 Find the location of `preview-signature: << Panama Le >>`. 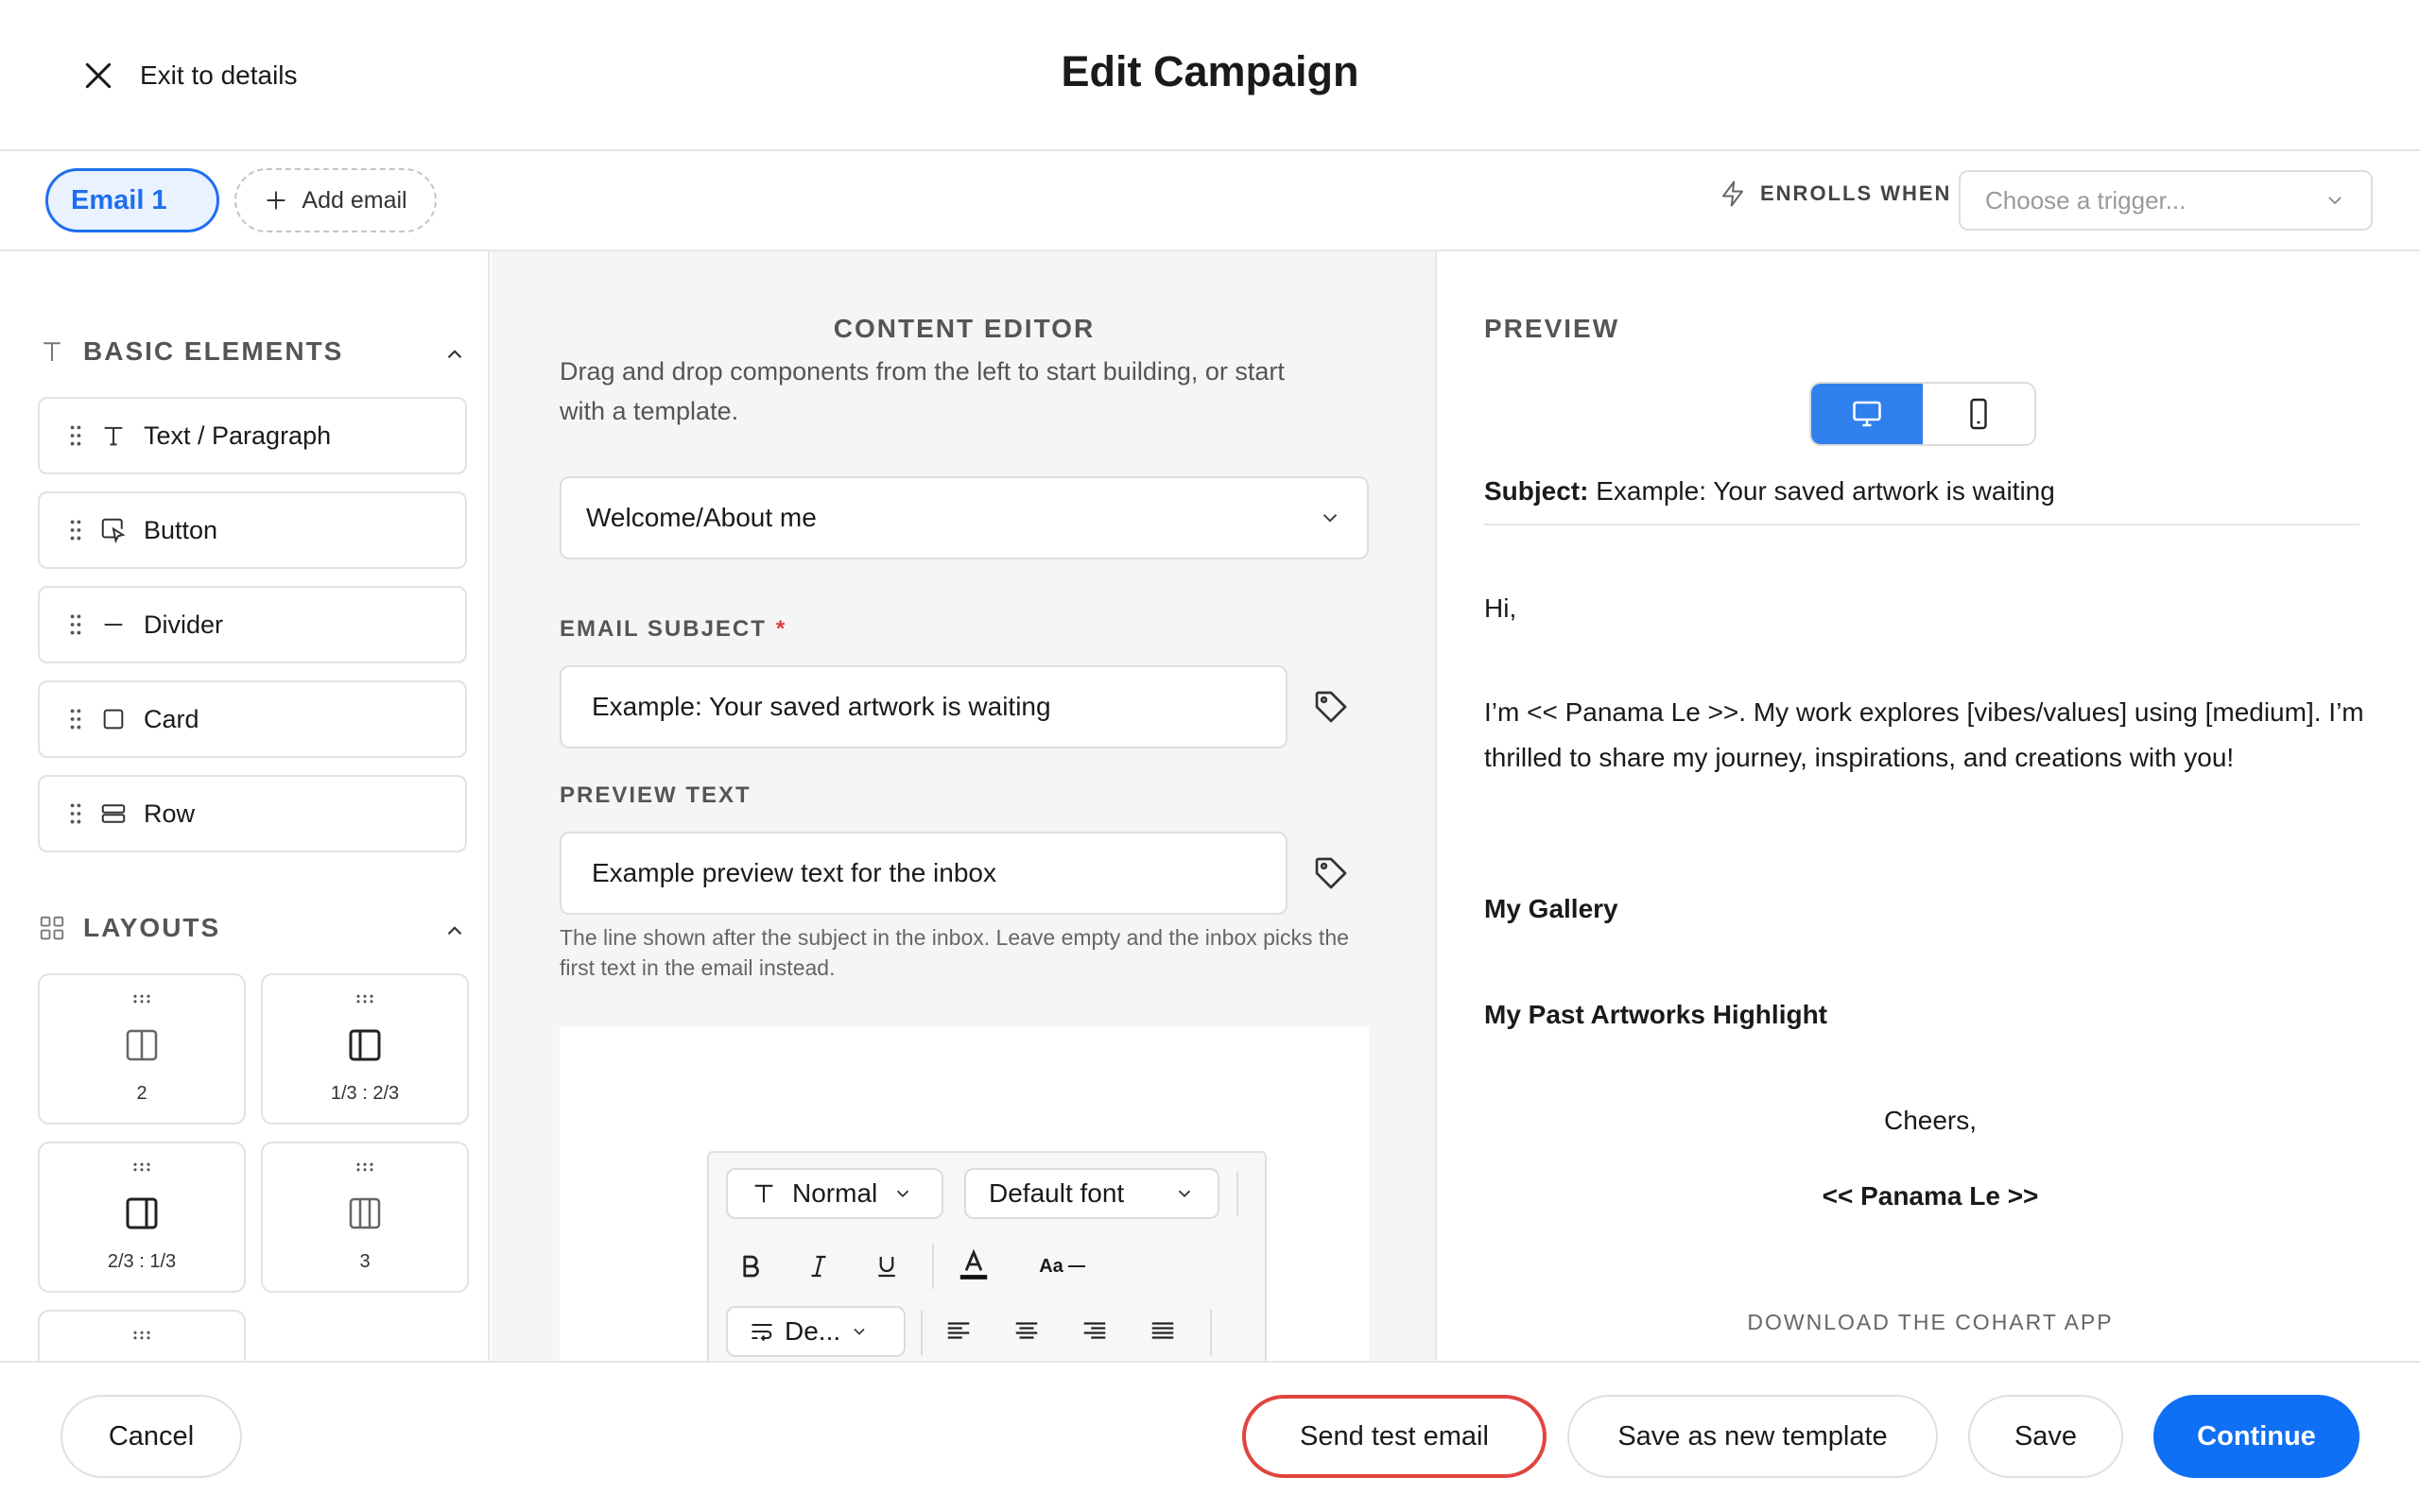

preview-signature: << Panama Le >> is located at coordinates (1930, 1196).